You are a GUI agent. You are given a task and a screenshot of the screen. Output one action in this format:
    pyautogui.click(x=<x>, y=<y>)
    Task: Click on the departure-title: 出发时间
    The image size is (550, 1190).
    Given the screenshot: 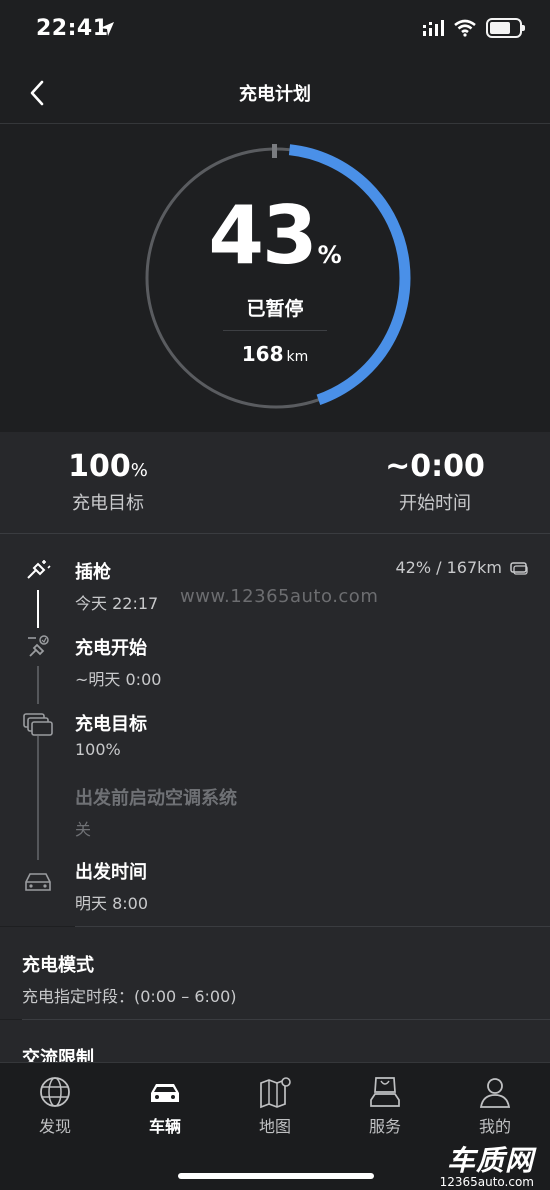 What is the action you would take?
    pyautogui.click(x=111, y=871)
    